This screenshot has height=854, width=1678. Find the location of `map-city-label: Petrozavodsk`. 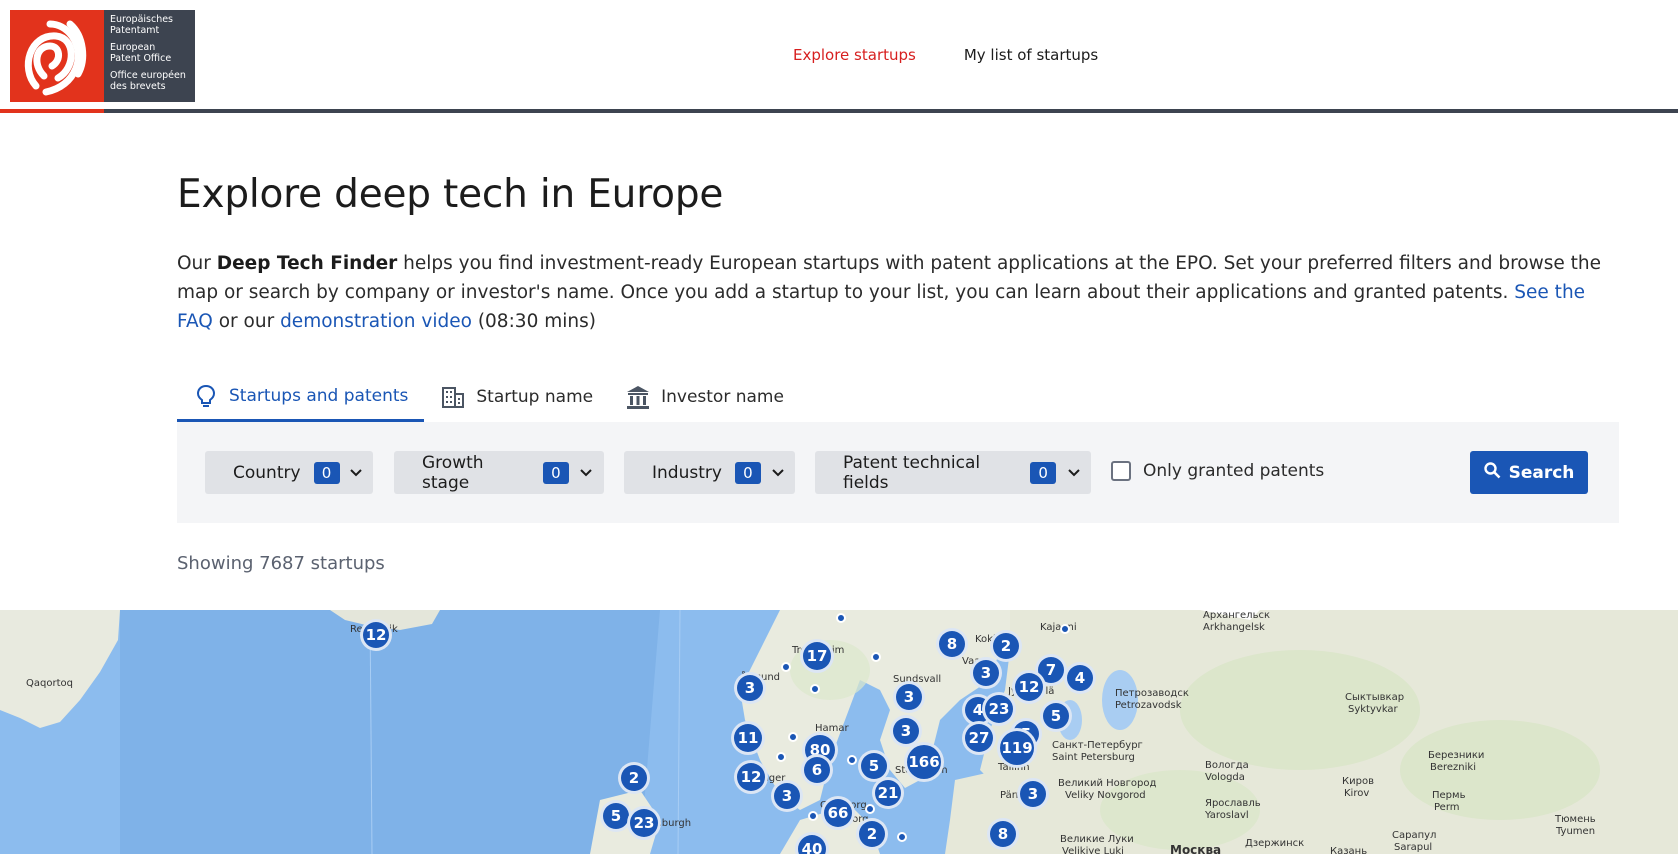

map-city-label: Petrozavodsk is located at coordinates (1148, 705).